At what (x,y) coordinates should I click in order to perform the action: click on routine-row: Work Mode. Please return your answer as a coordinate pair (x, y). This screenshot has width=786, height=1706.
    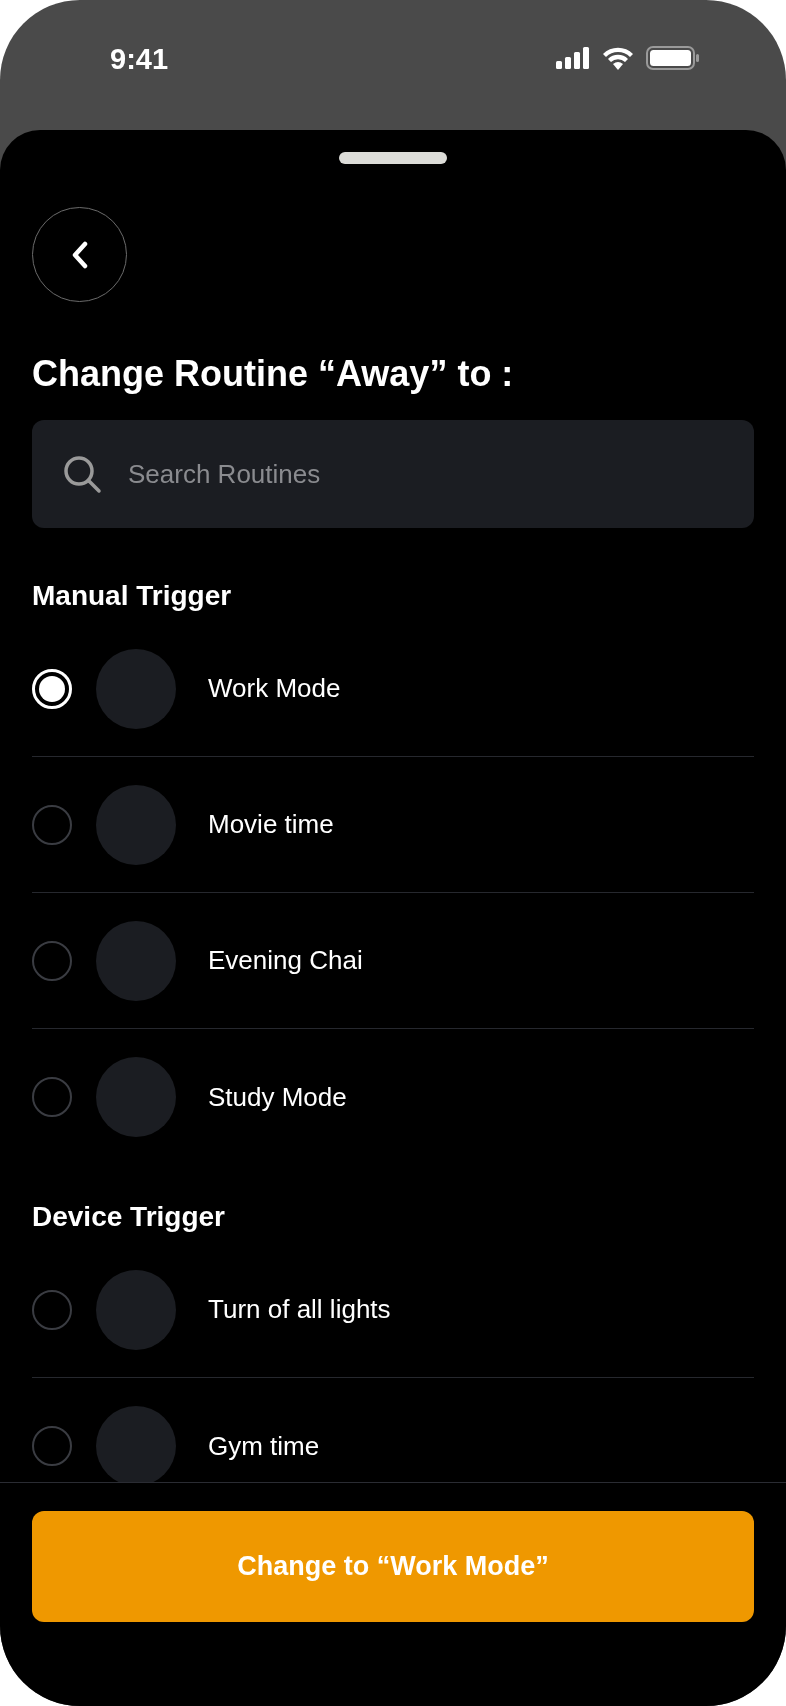
    Looking at the image, I should click on (393, 689).